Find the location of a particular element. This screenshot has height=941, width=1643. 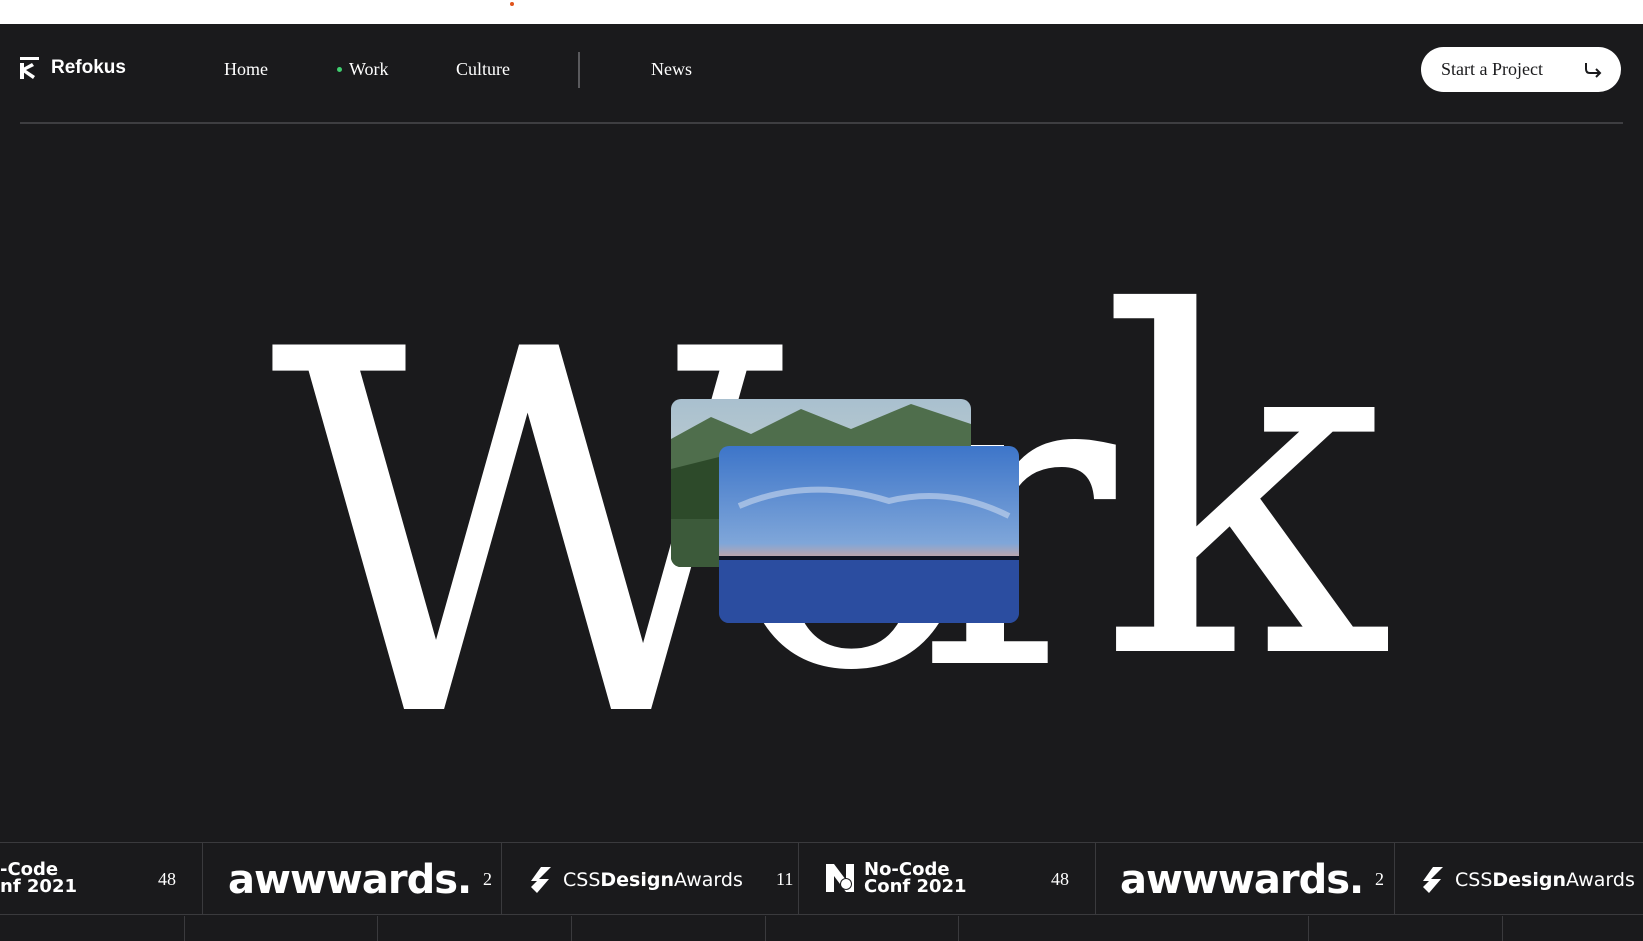

nocode-logo: -Code nf 2021 is located at coordinates (39, 879).